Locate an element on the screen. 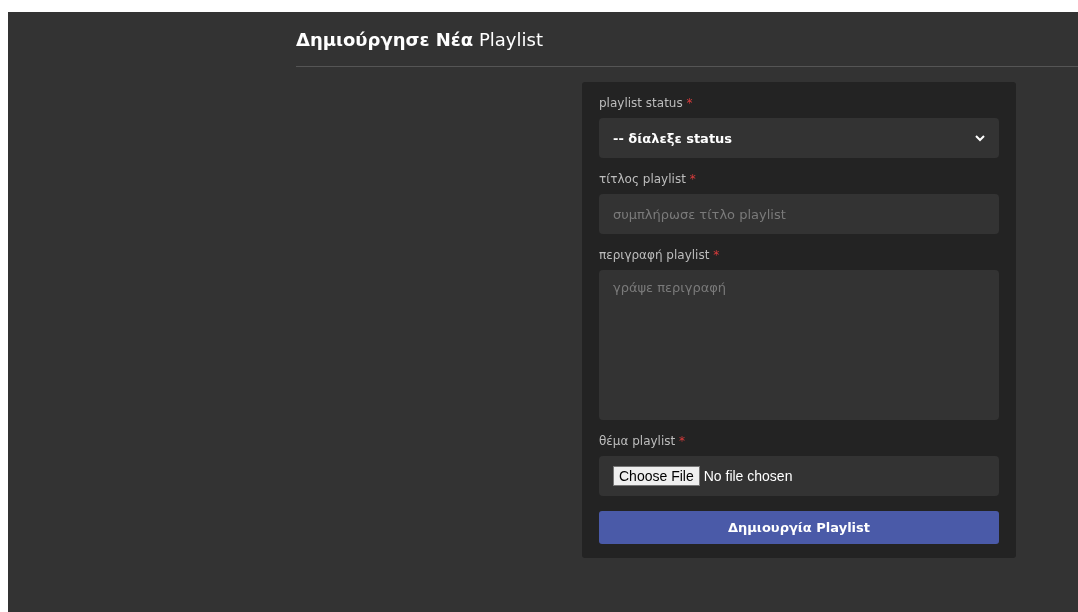 The image size is (1078, 612). field-label: θέμα playlist * is located at coordinates (643, 441).